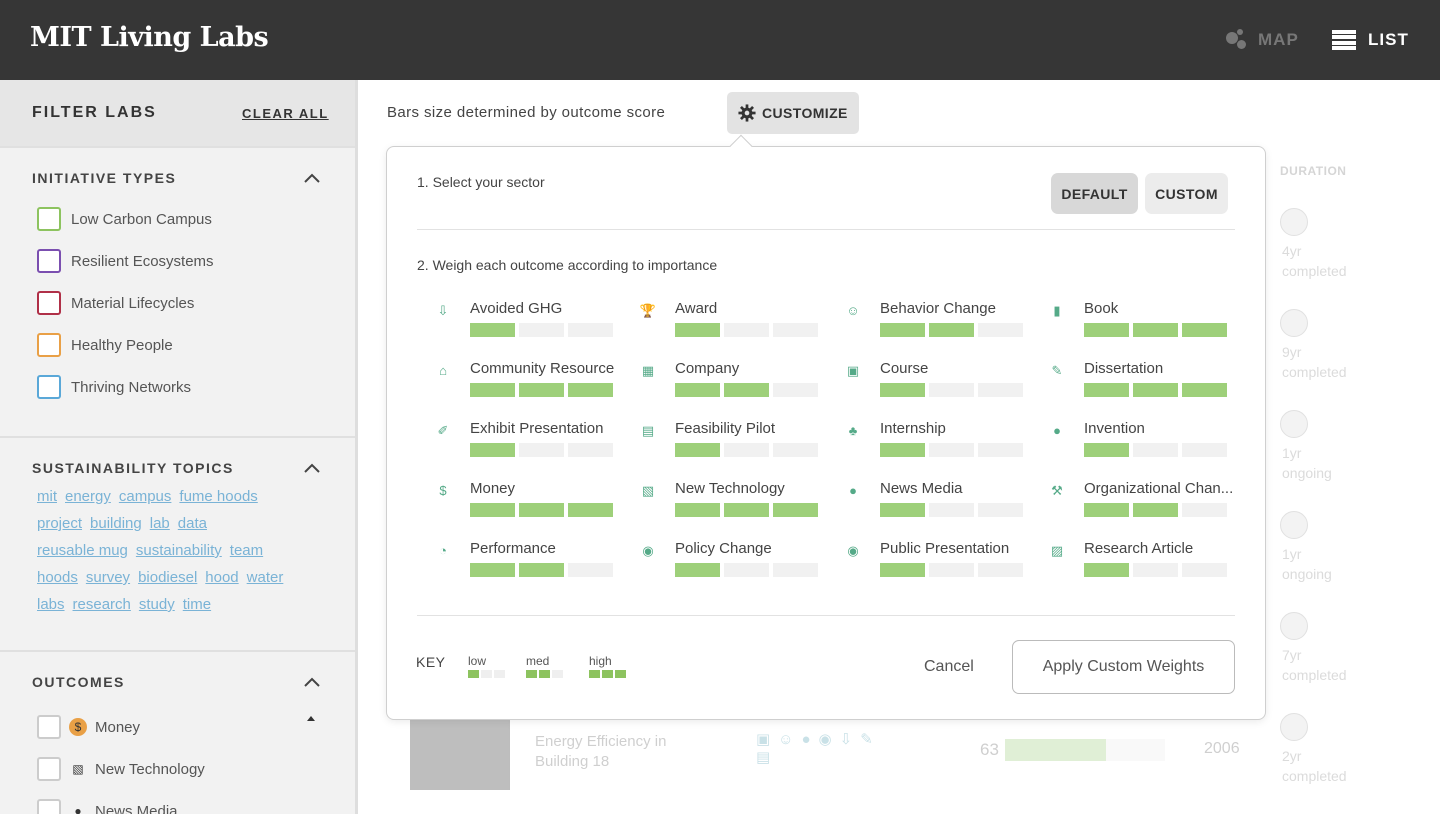 The image size is (1440, 814). What do you see at coordinates (160, 523) in the screenshot?
I see `topic-tag: lab` at bounding box center [160, 523].